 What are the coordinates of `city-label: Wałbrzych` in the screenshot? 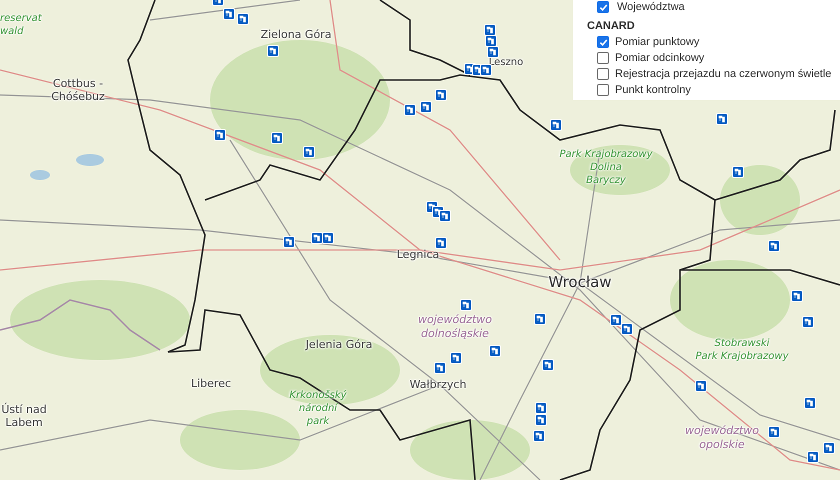 It's located at (438, 384).